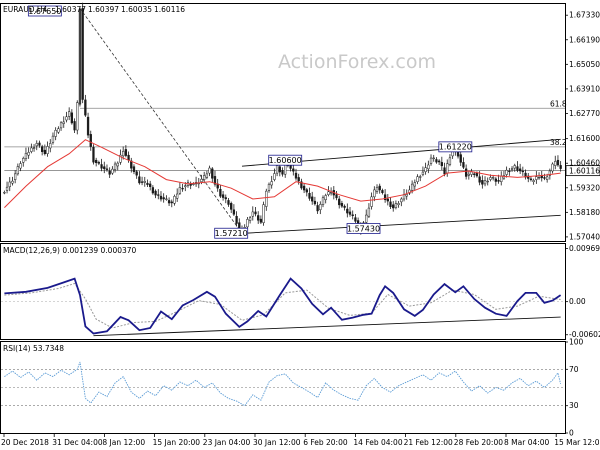  Describe the element at coordinates (377, 442) in the screenshot. I see `x-tick-label-7: 14 Feb 04:00` at that location.